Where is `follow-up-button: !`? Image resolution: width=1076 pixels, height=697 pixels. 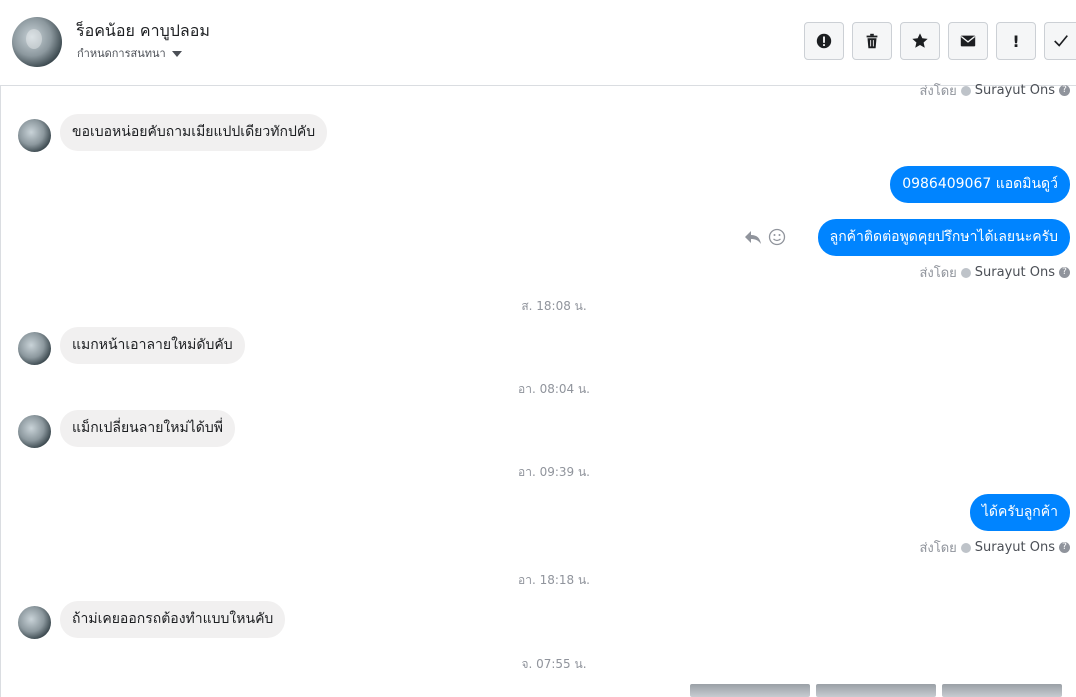
follow-up-button: ! is located at coordinates (1016, 41).